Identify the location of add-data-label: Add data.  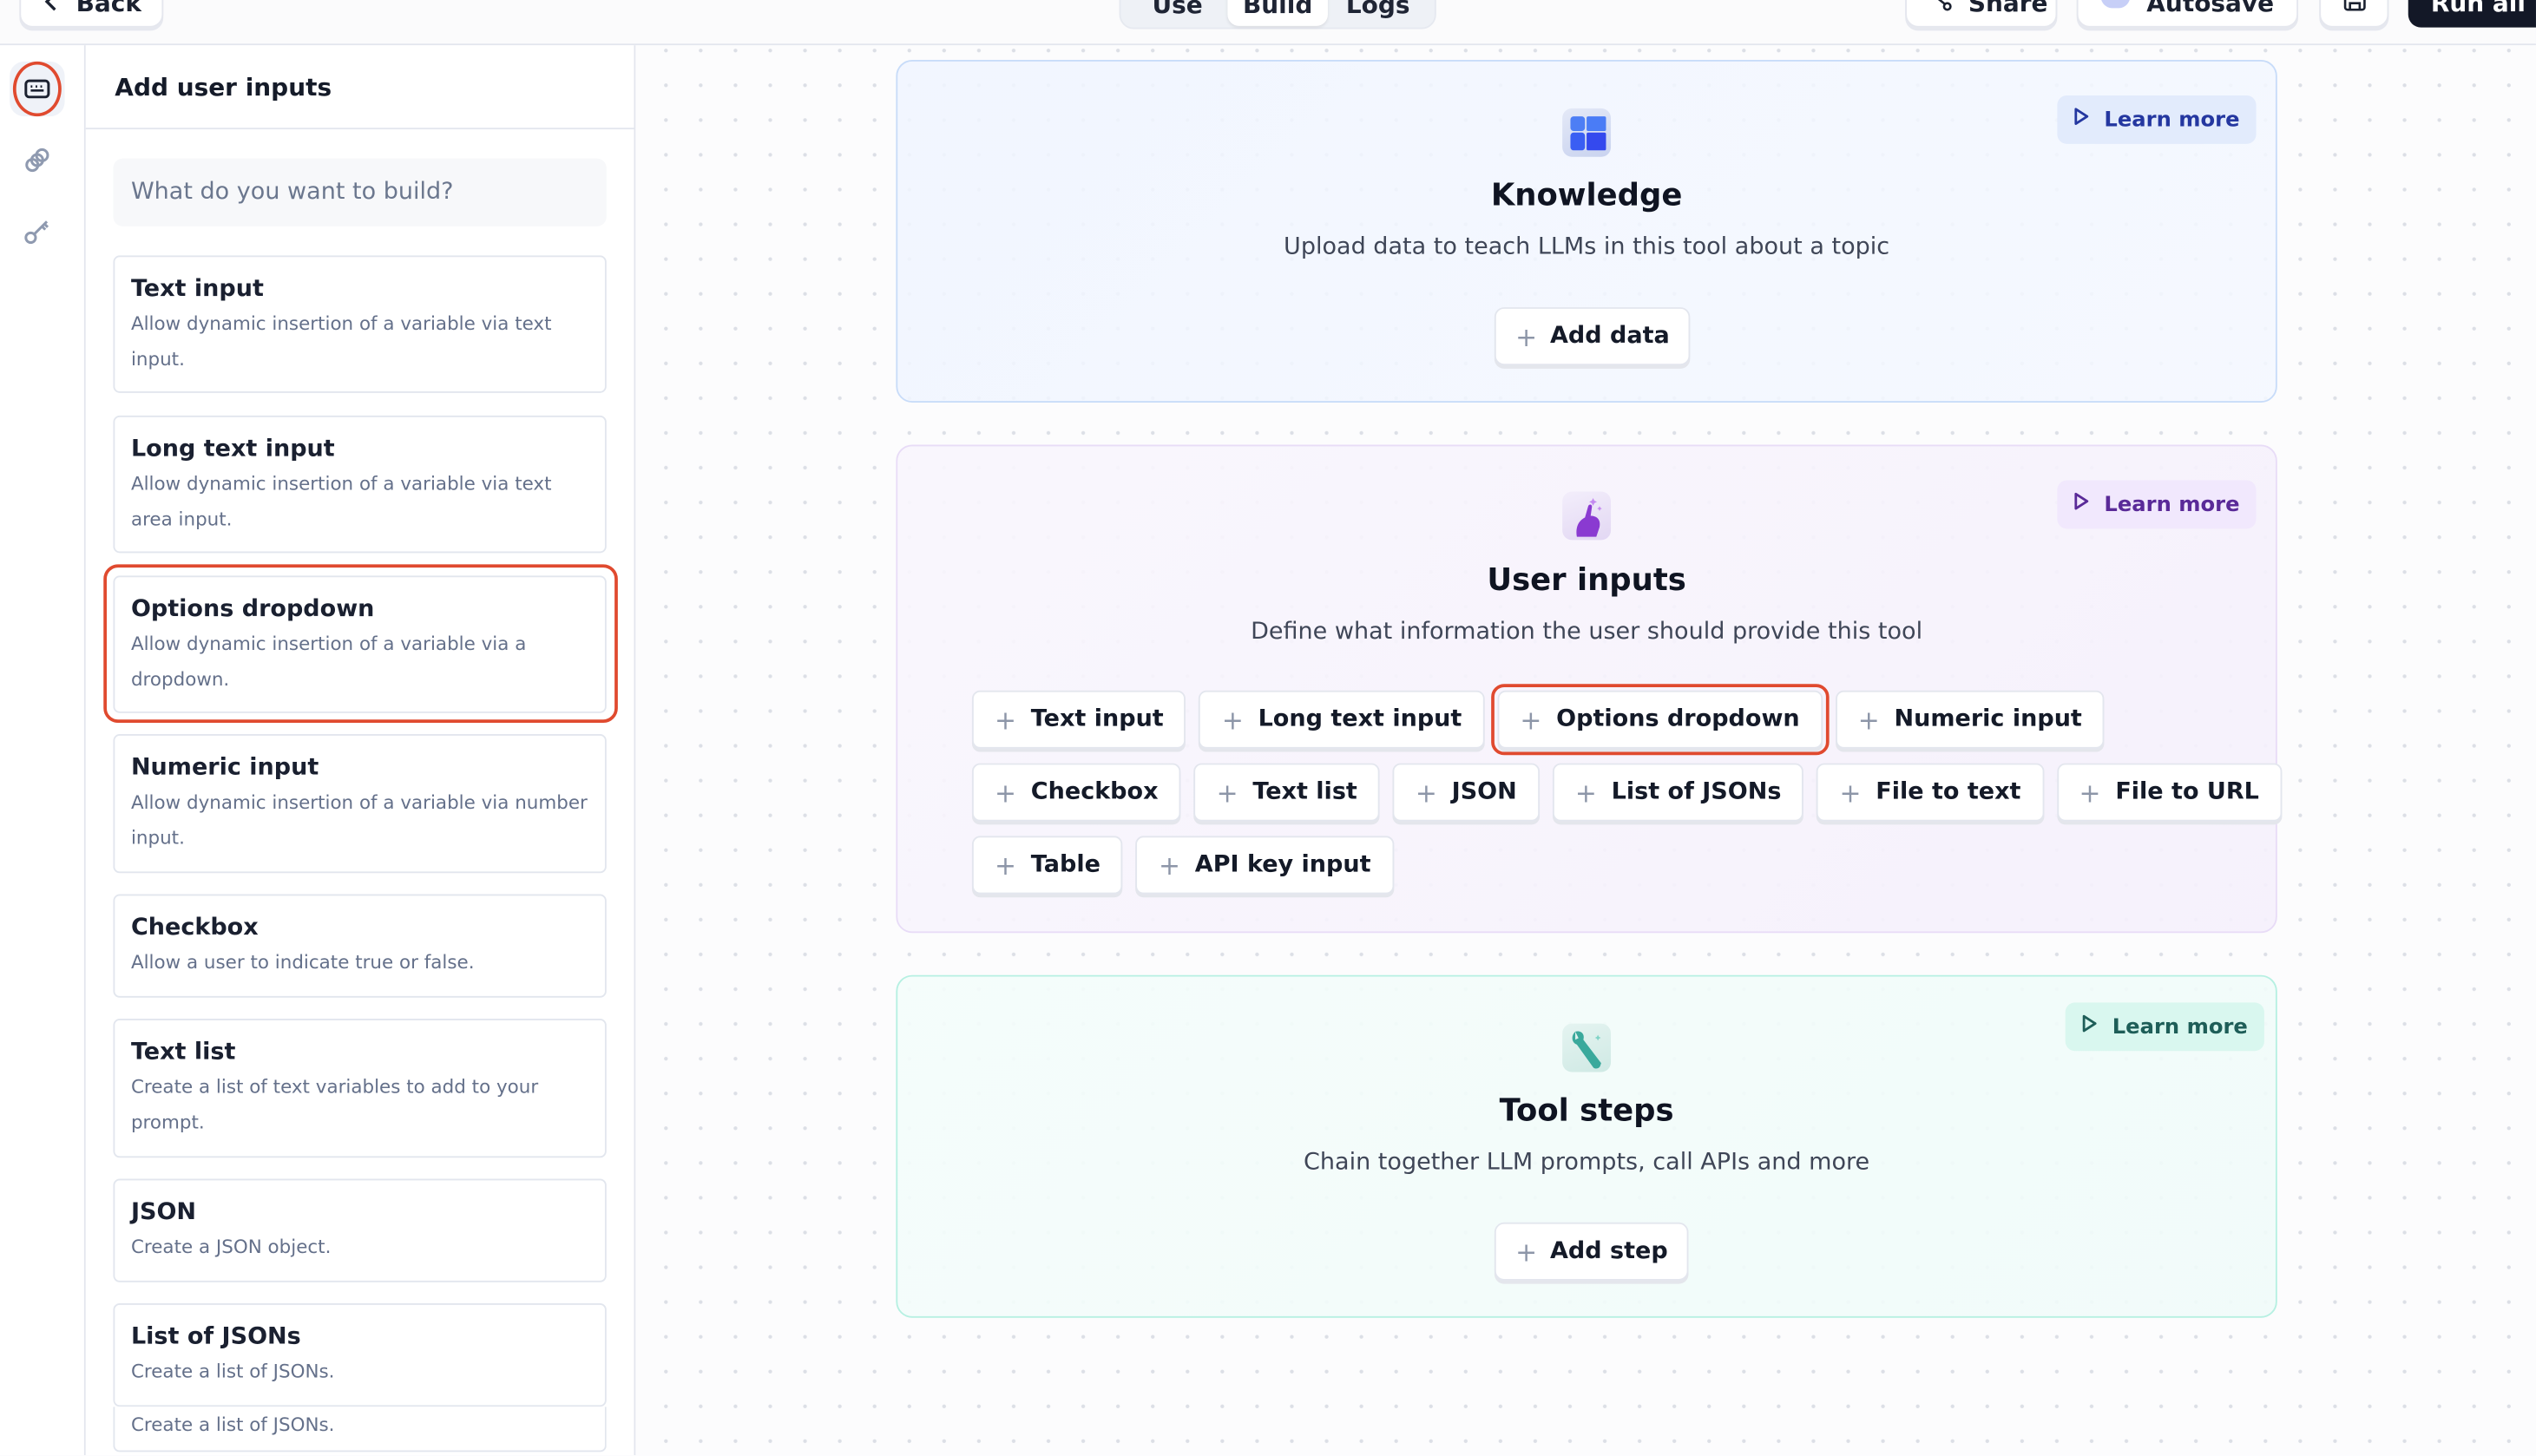
(1609, 336).